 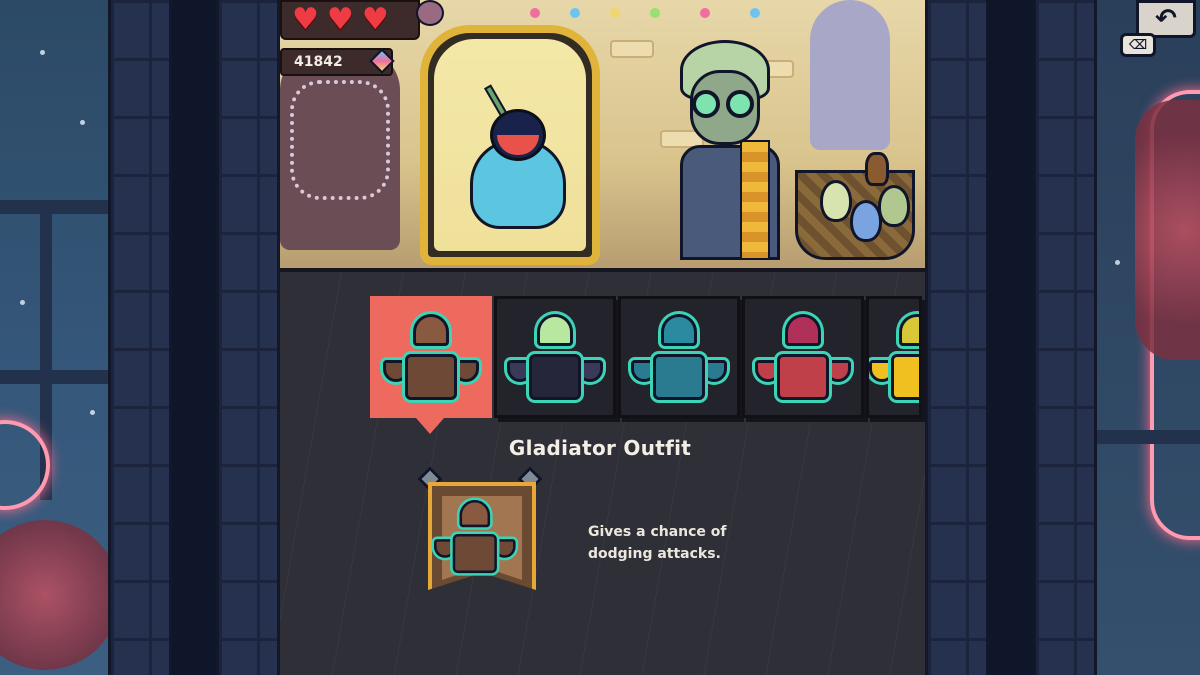 What do you see at coordinates (600, 448) in the screenshot?
I see `item-title: Gladiator Outfit` at bounding box center [600, 448].